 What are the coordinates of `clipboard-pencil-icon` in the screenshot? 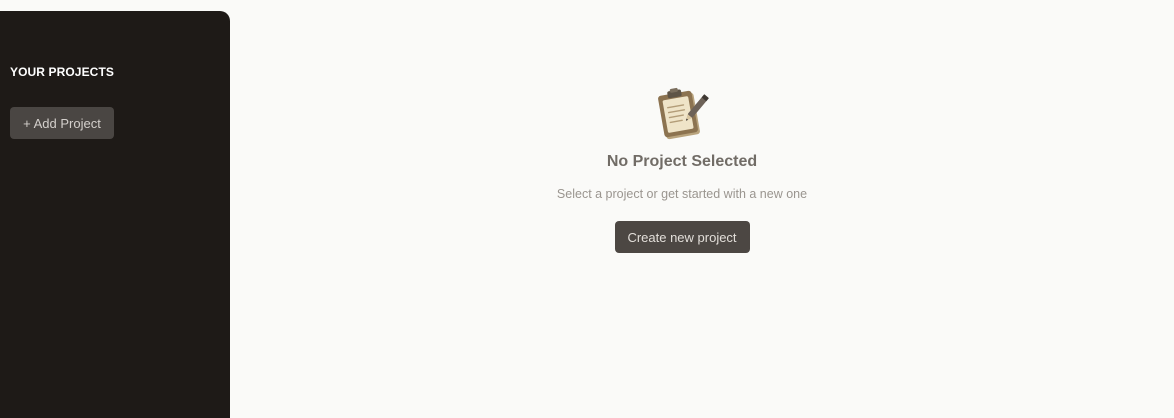 It's located at (683, 113).